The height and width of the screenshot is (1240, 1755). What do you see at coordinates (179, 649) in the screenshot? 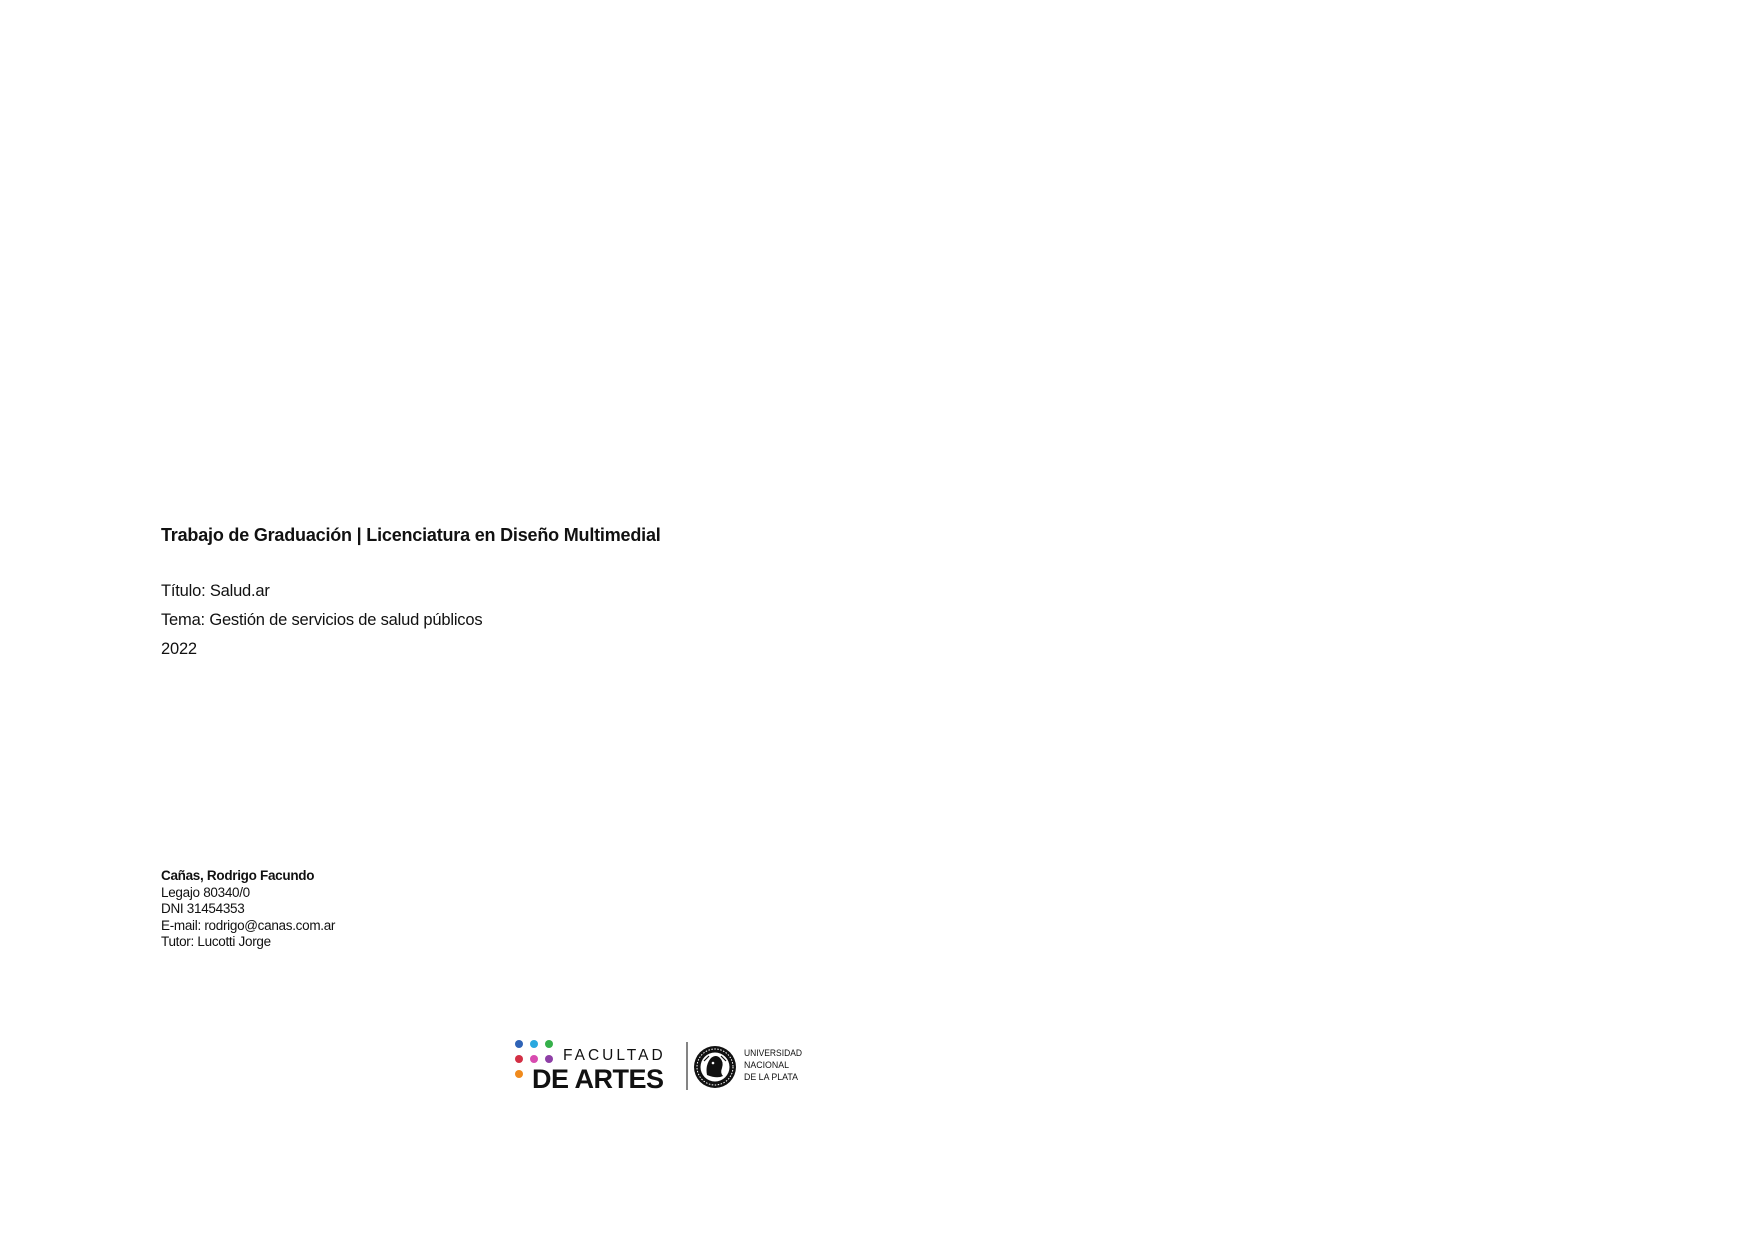
I see `thesis-year: 2022` at bounding box center [179, 649].